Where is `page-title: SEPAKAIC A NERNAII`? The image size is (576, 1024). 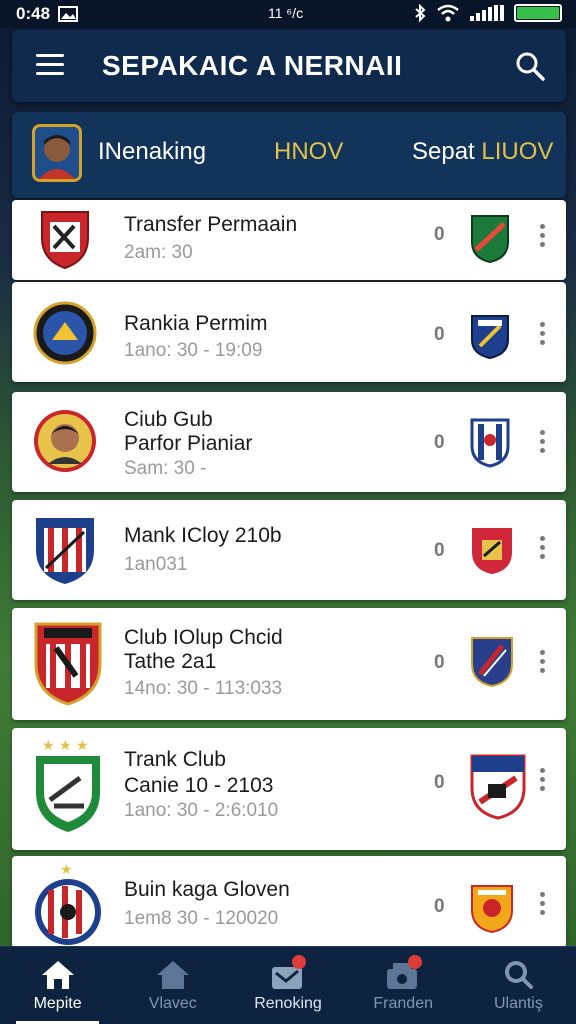 page-title: SEPAKAIC A NERNAII is located at coordinates (252, 65).